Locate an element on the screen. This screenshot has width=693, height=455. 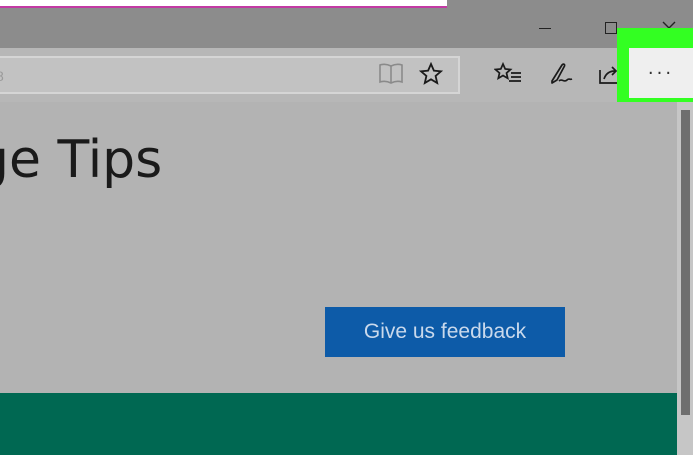
reading-view-icon is located at coordinates (391, 73).